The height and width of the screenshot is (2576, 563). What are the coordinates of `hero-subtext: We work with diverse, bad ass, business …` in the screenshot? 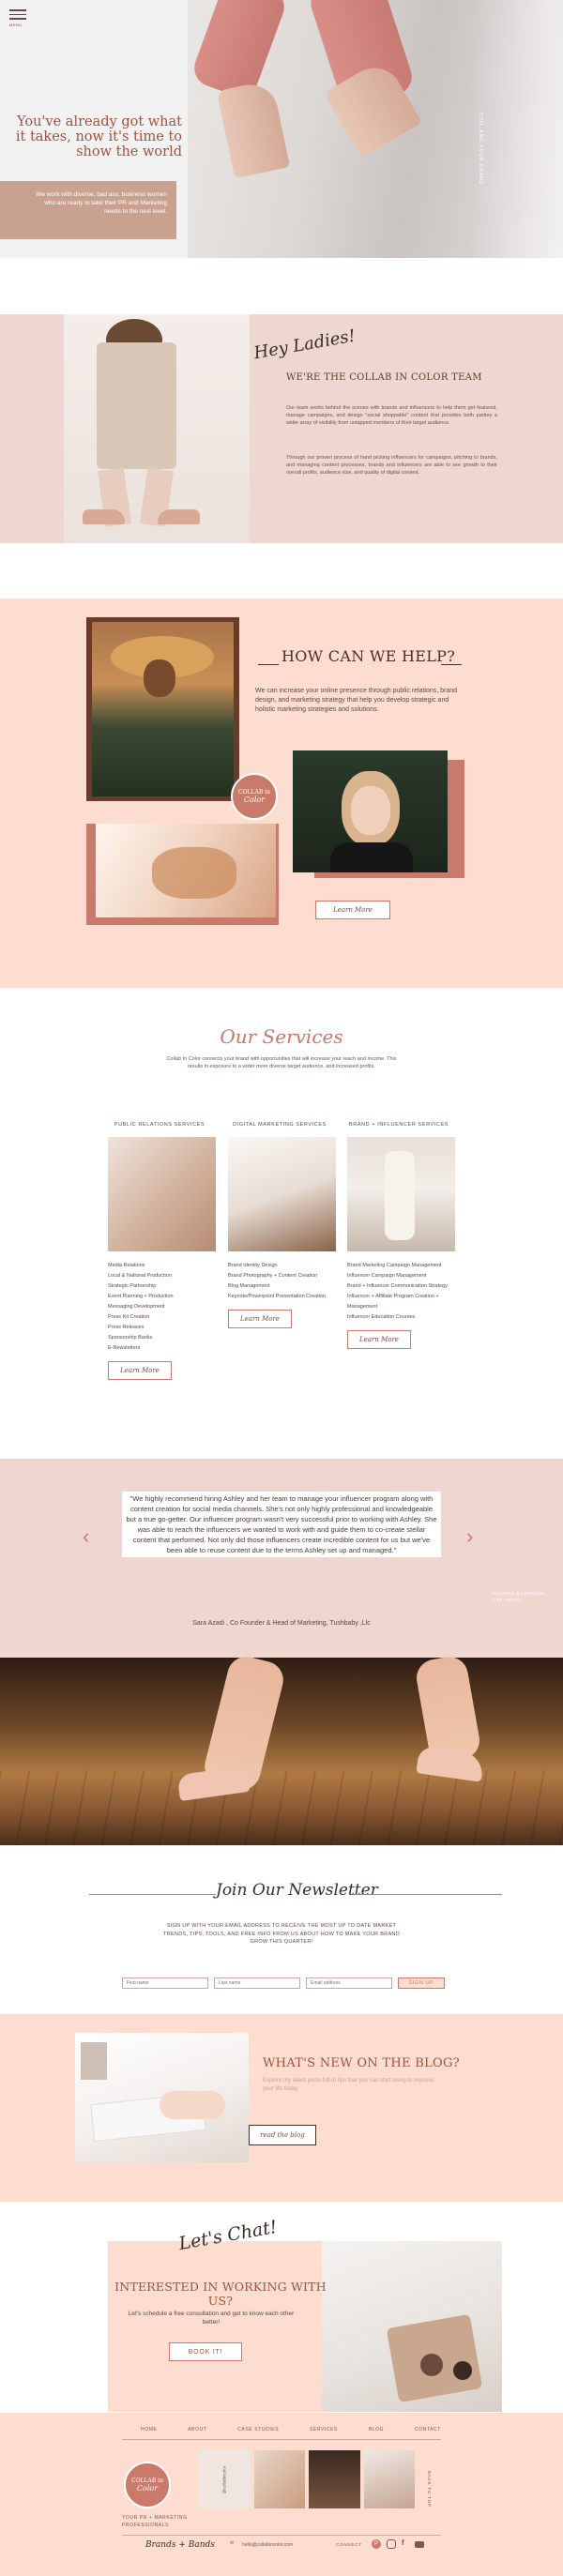 It's located at (101, 203).